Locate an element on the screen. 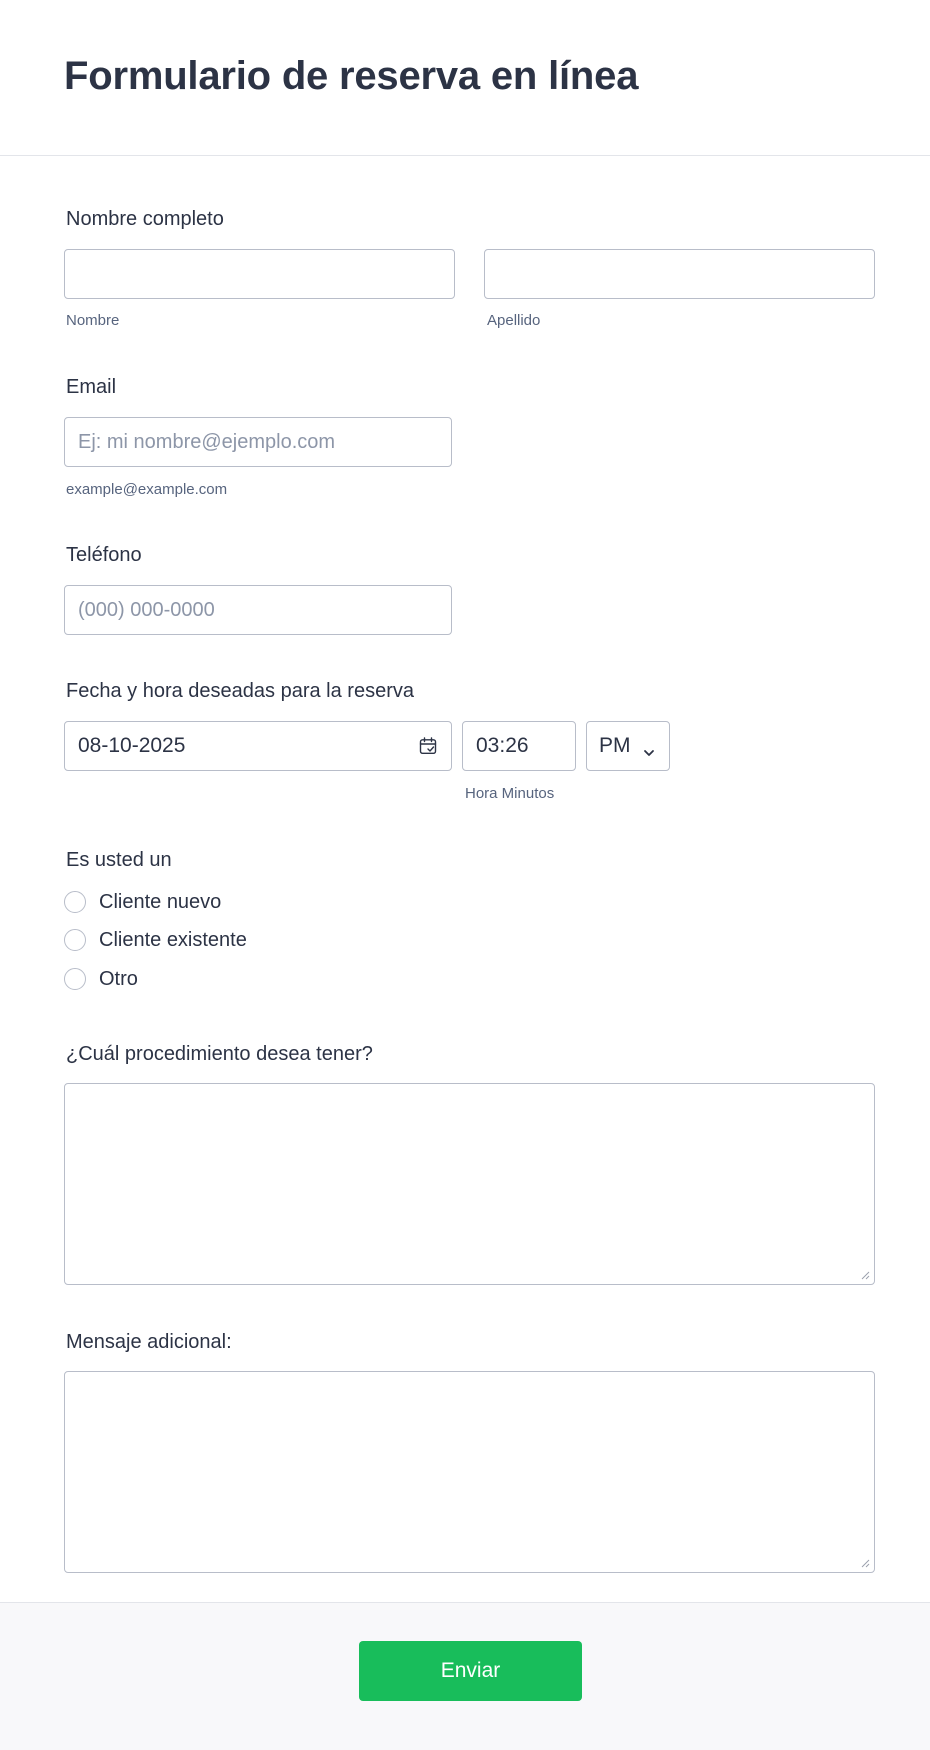  radio-label: Cliente nuevo is located at coordinates (160, 902).